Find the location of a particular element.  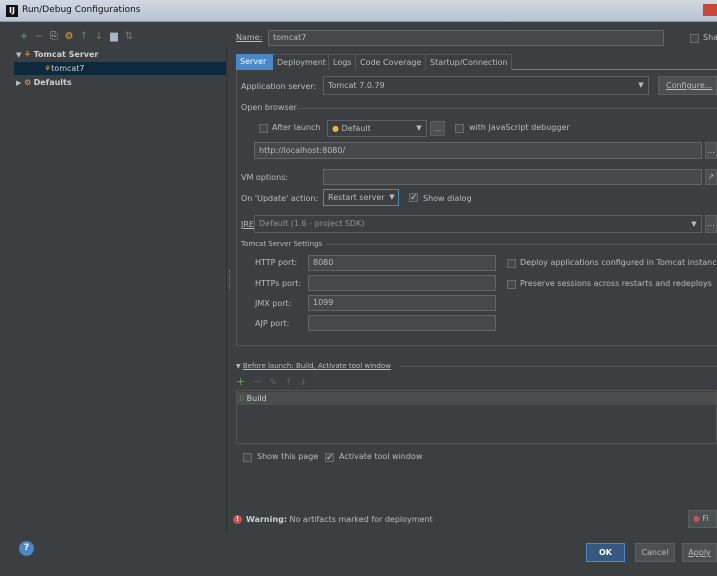

name-label: Name: is located at coordinates (249, 37).